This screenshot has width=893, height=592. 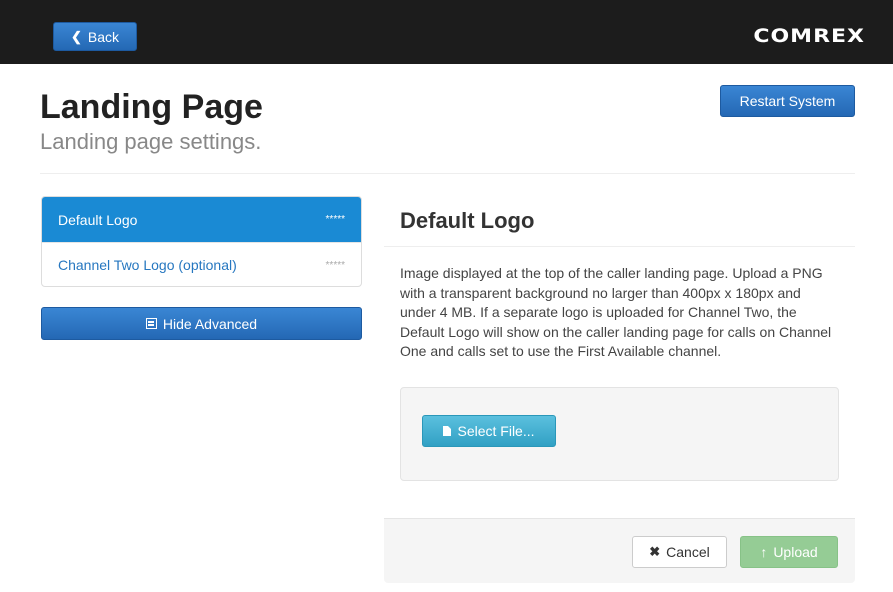 What do you see at coordinates (76, 36) in the screenshot?
I see `chevron-left-icon: ❮` at bounding box center [76, 36].